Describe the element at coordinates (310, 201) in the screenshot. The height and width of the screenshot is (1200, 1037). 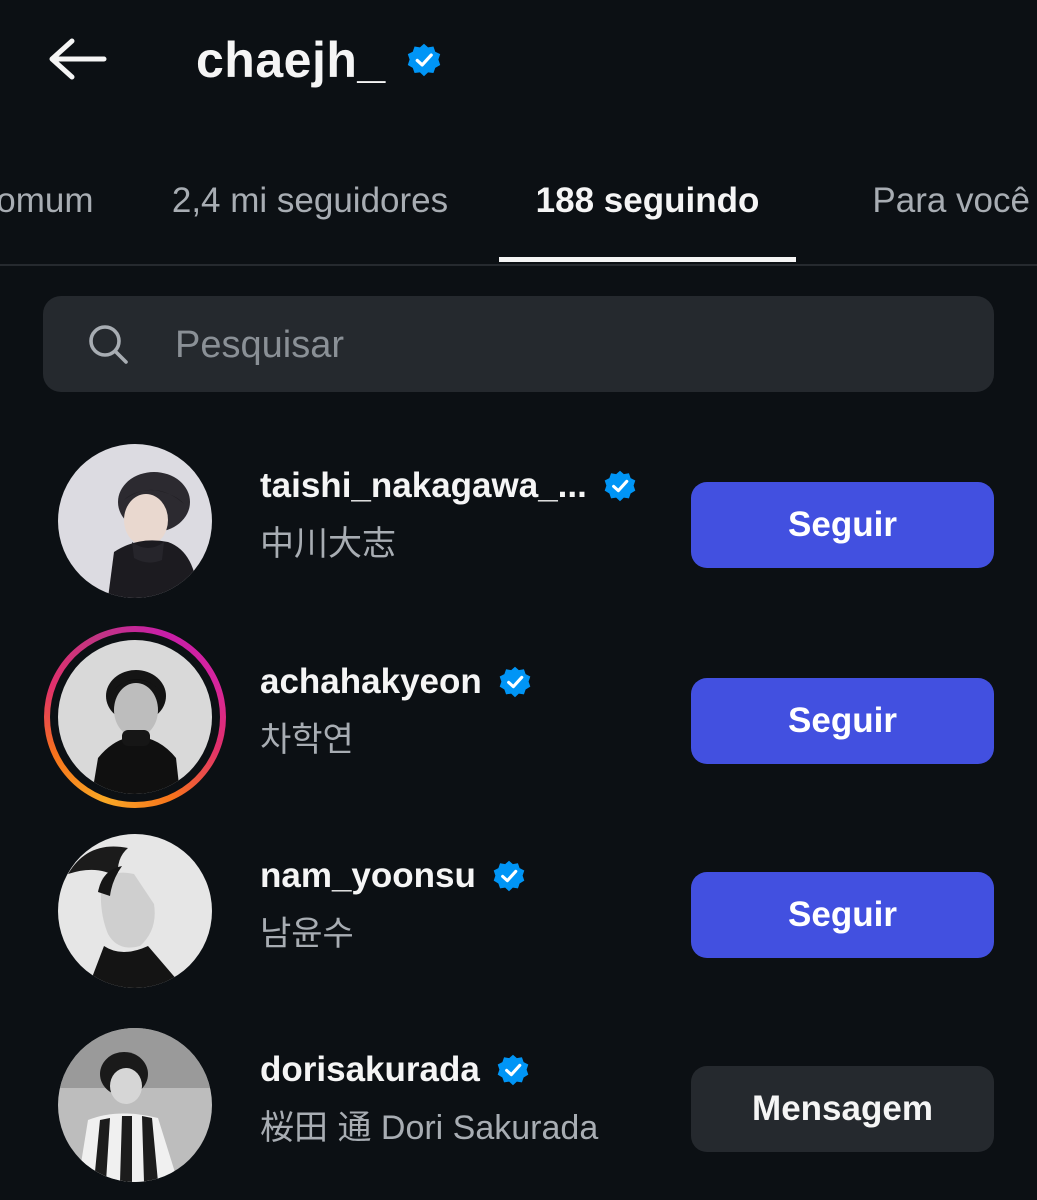
I see `tab-seguidores: 2,4 mi seguidores` at that location.